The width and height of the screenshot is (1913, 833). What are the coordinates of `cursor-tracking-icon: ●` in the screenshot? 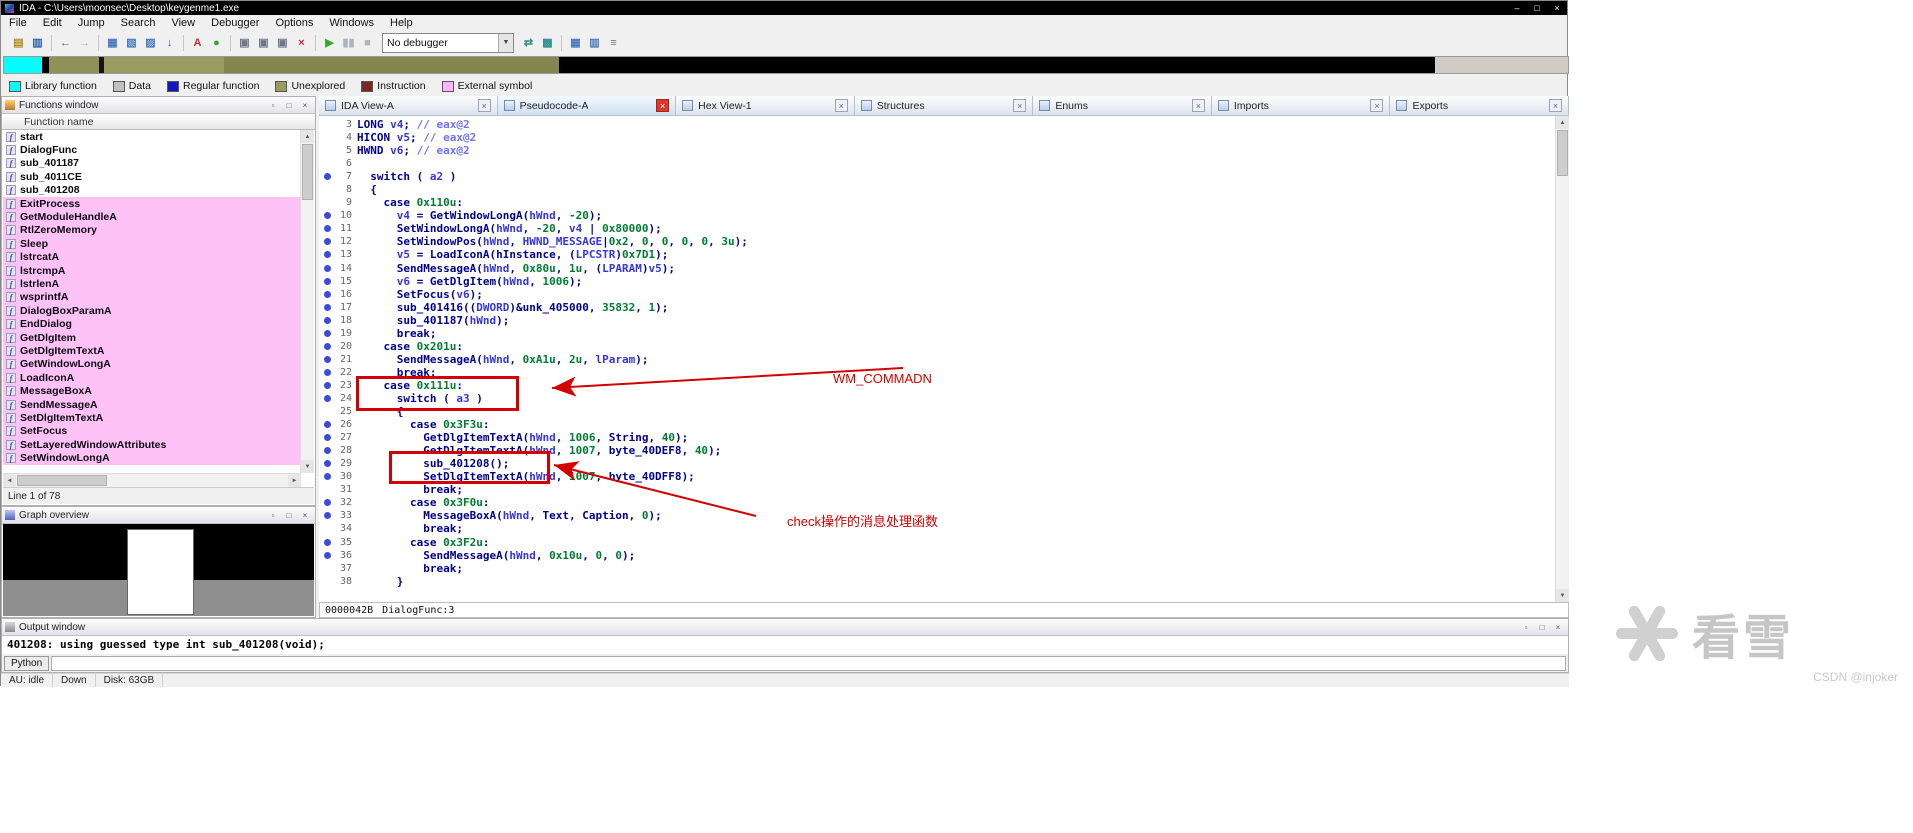 It's located at (216, 42).